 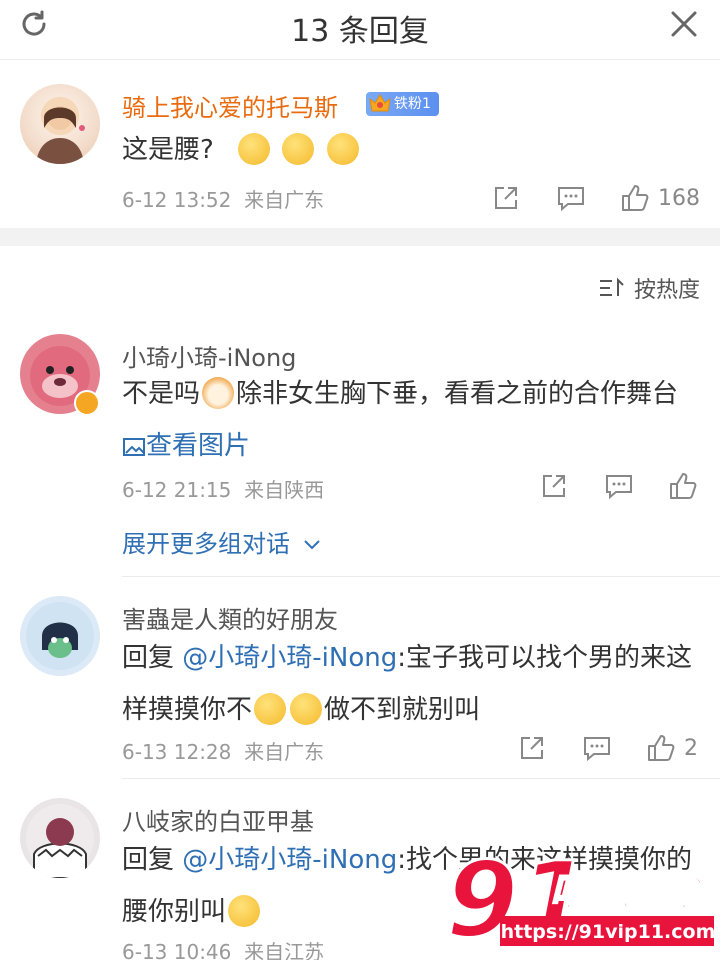 What do you see at coordinates (402, 710) in the screenshot?
I see `reply-text-part: 做不到就别叫` at bounding box center [402, 710].